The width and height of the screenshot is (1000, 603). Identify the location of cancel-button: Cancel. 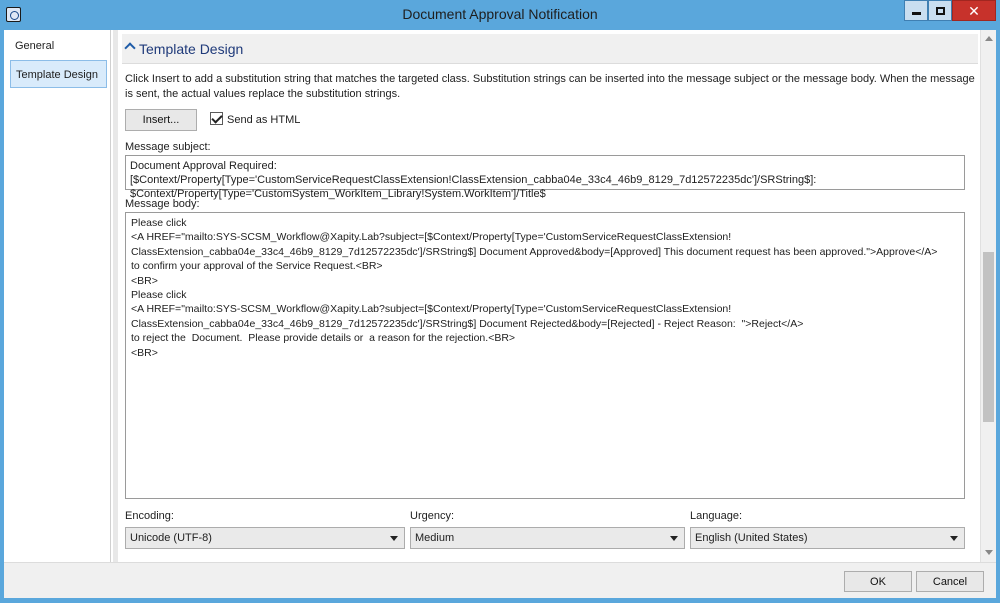
(950, 581).